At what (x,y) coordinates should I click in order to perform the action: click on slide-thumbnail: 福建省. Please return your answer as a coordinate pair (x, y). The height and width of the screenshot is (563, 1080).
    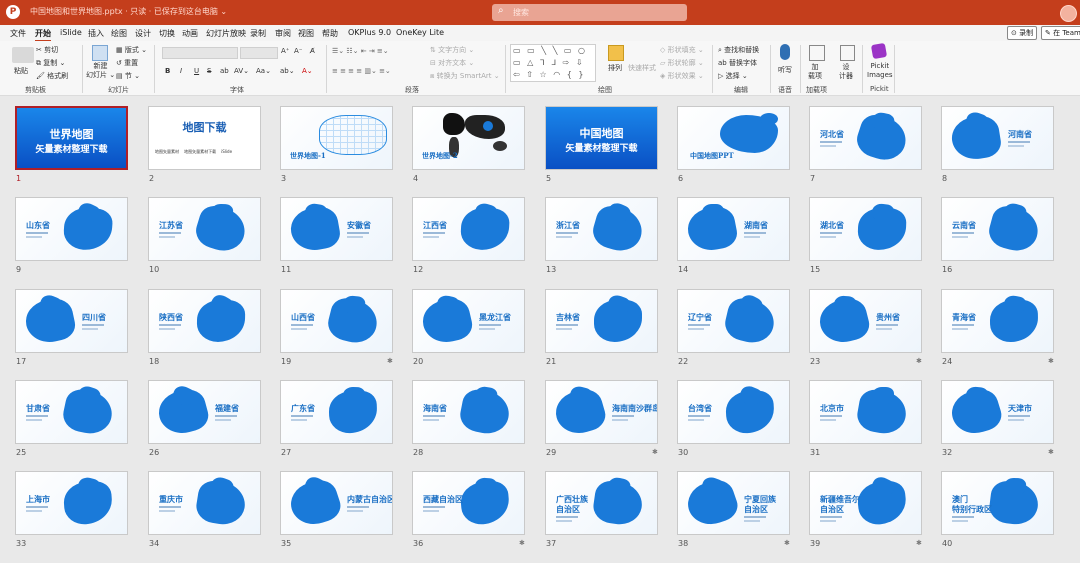
    Looking at the image, I should click on (204, 412).